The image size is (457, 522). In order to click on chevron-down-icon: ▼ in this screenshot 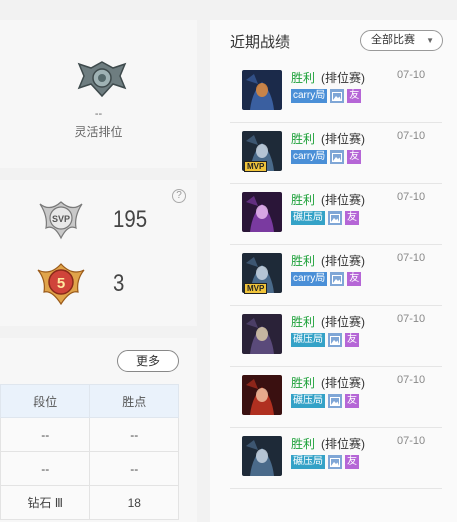, I will do `click(430, 40)`.